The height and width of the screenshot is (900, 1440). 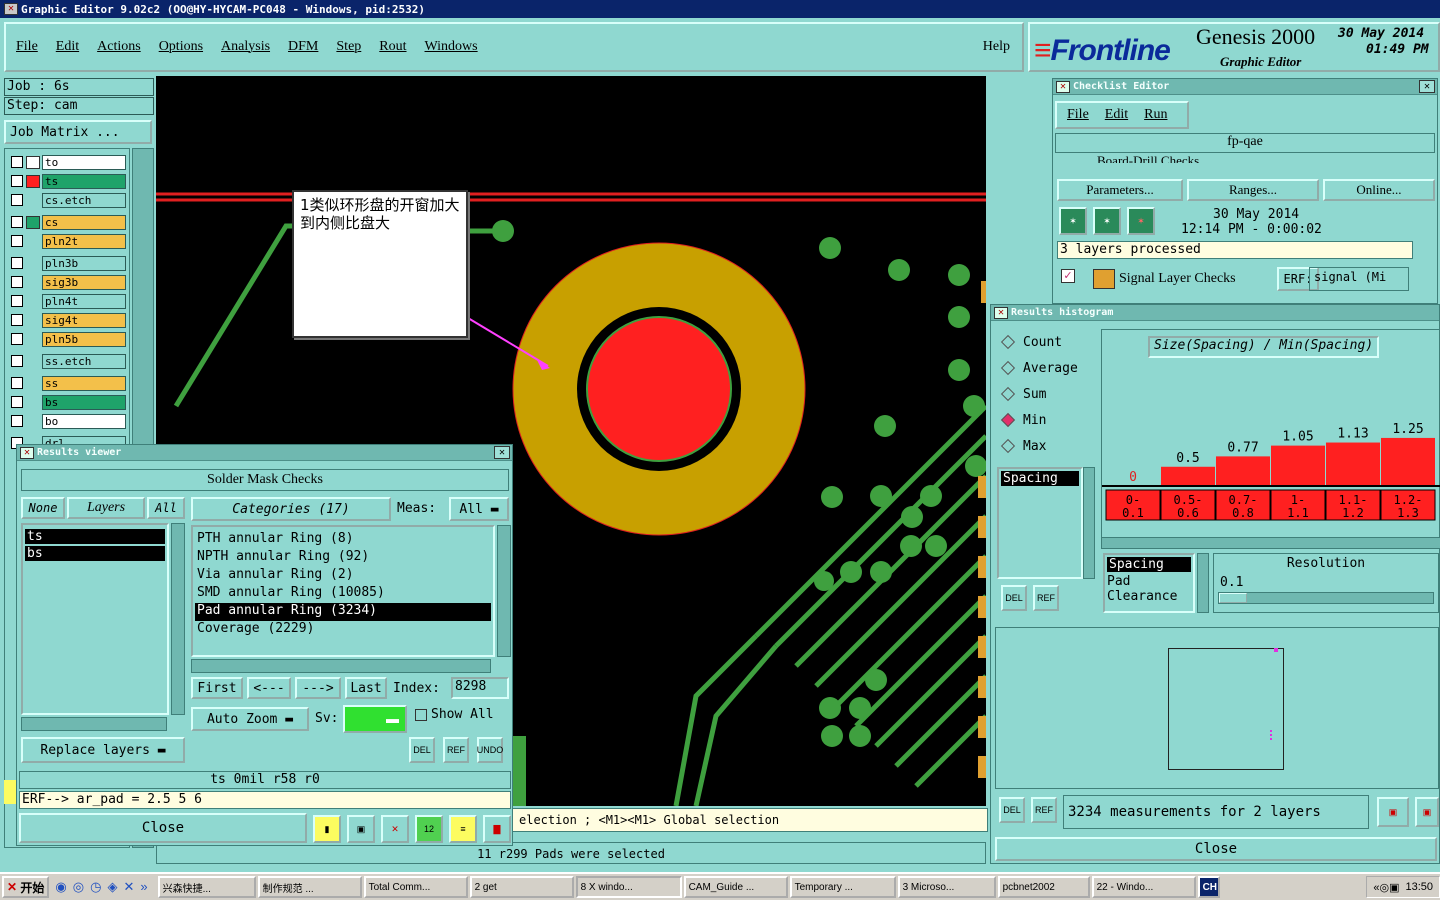 I want to click on number-icon: 12, so click(x=429, y=829).